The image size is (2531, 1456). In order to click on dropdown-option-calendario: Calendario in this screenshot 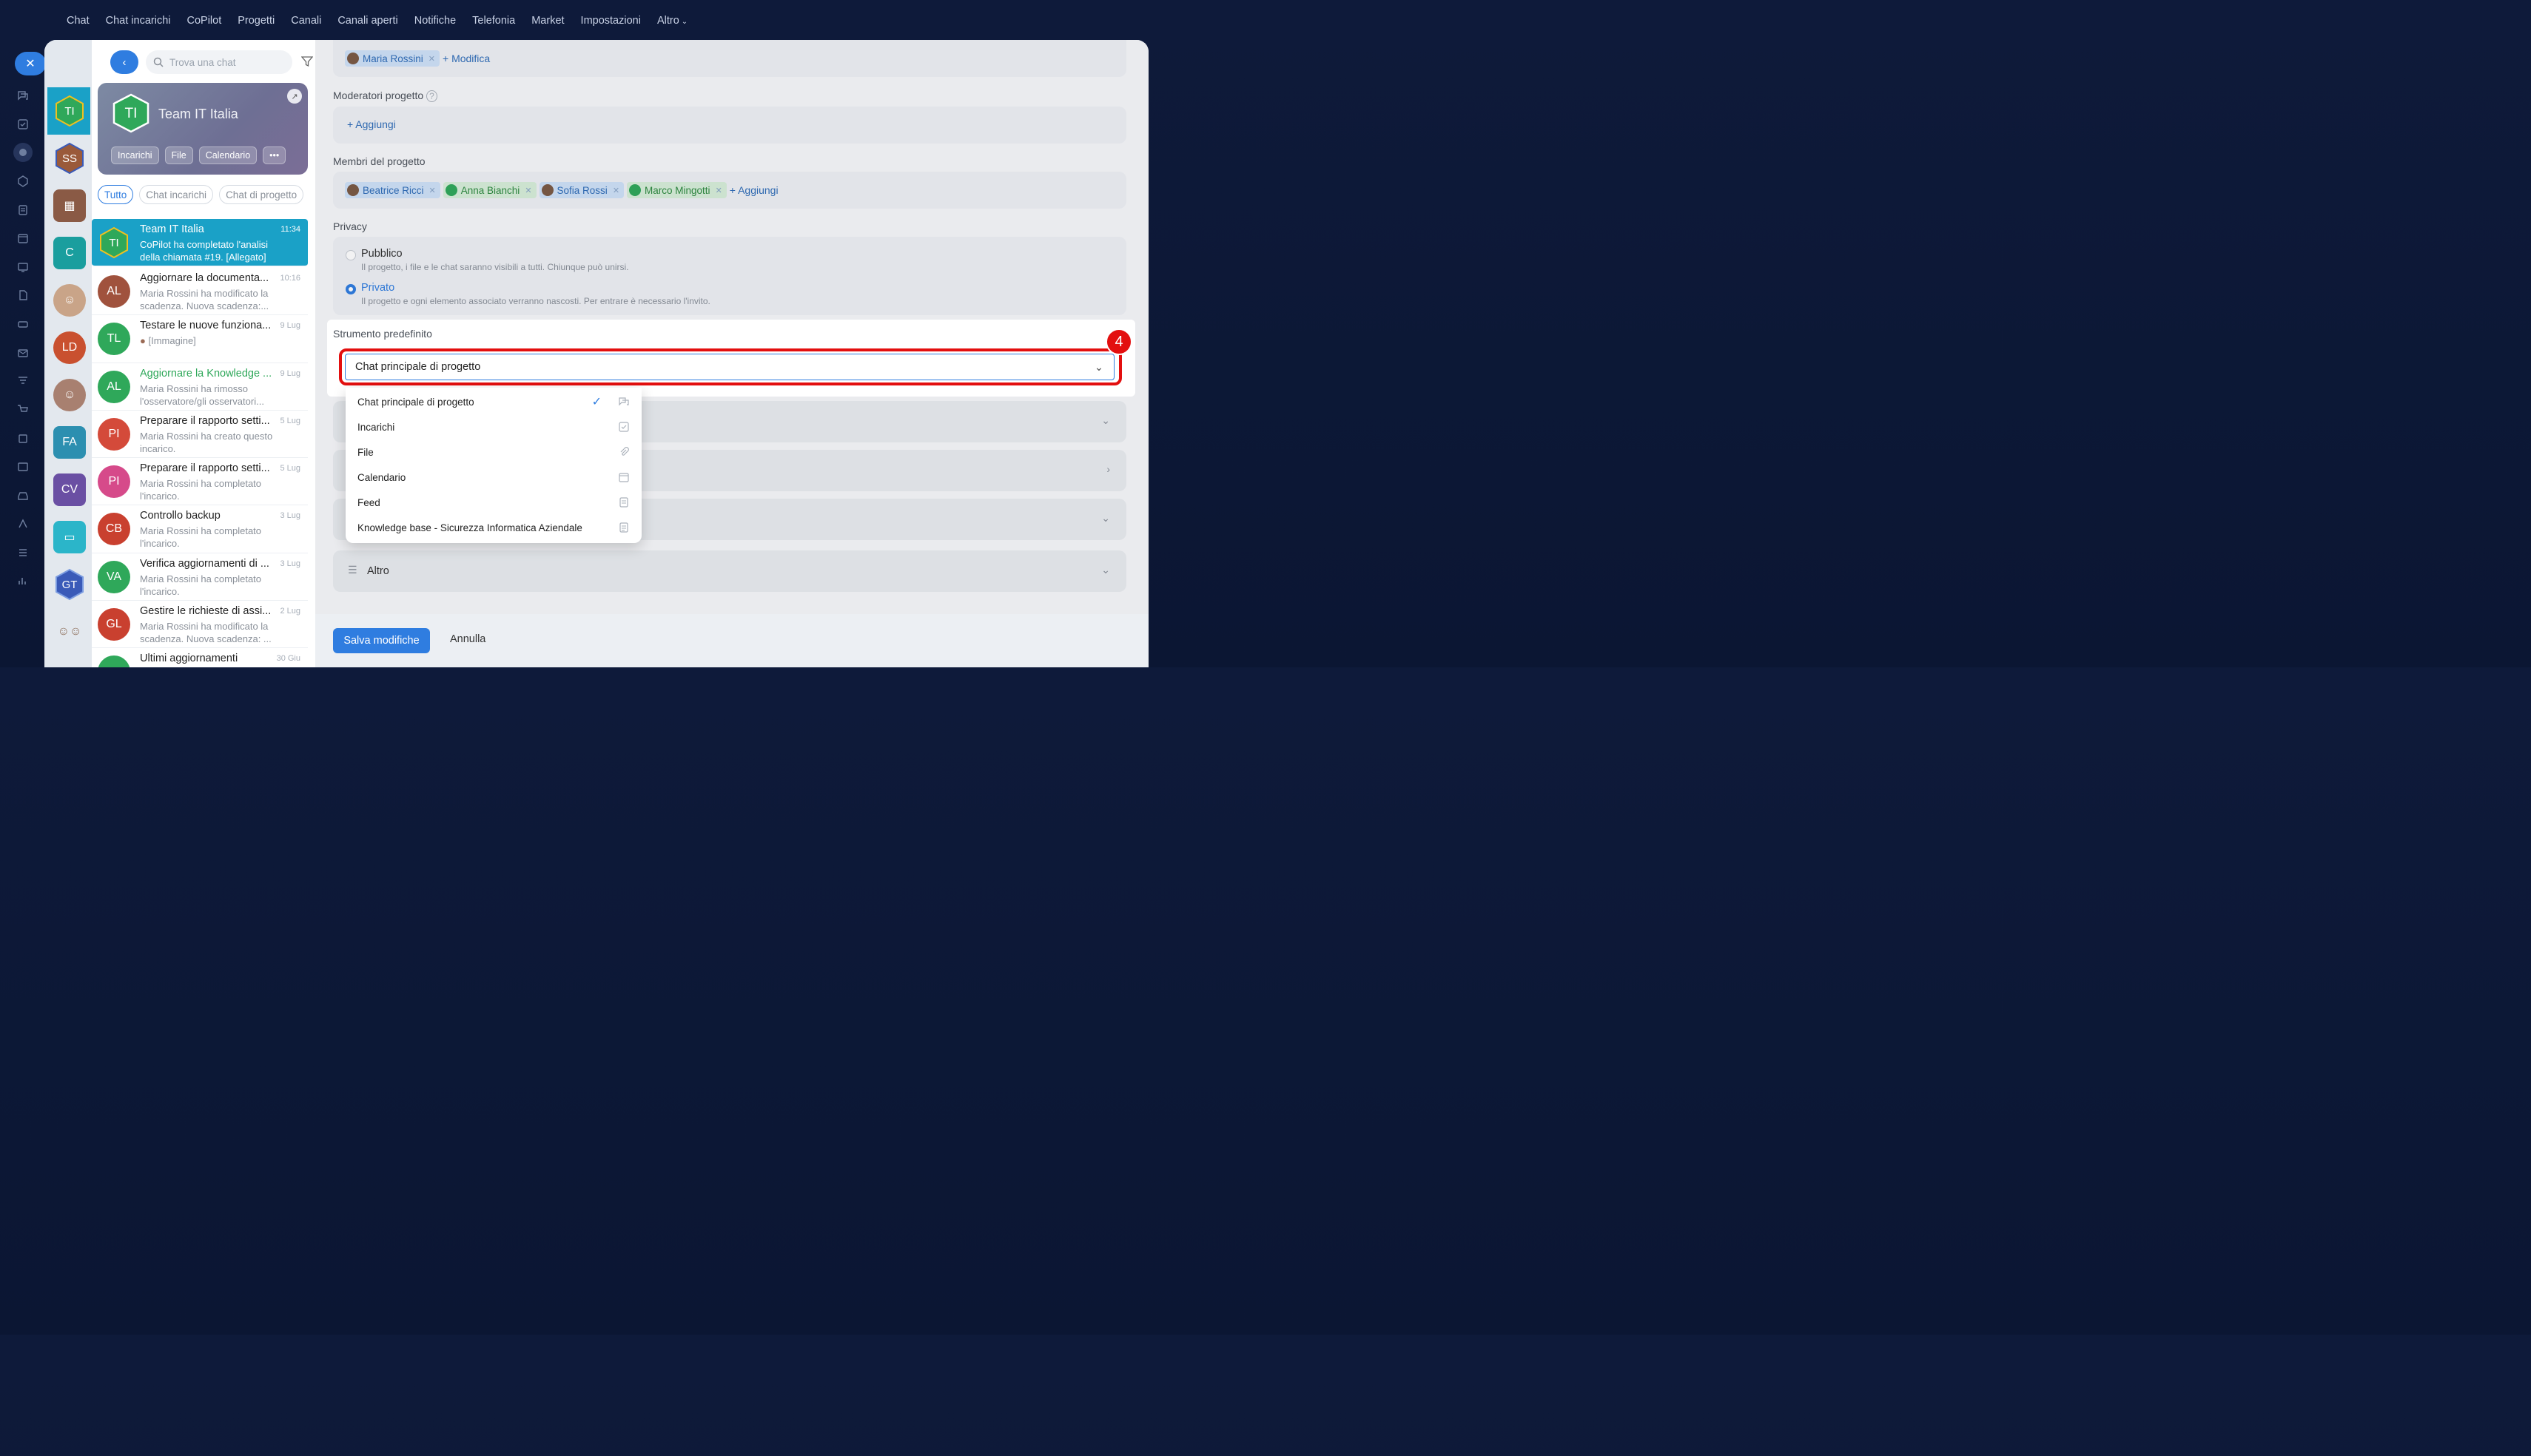, I will do `click(493, 478)`.